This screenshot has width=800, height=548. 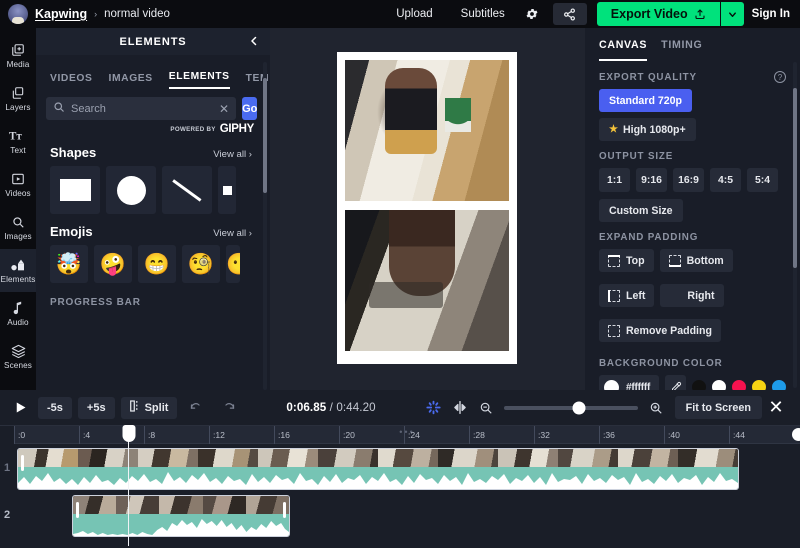 What do you see at coordinates (113, 264) in the screenshot?
I see `emoji-tile: 🤪` at bounding box center [113, 264].